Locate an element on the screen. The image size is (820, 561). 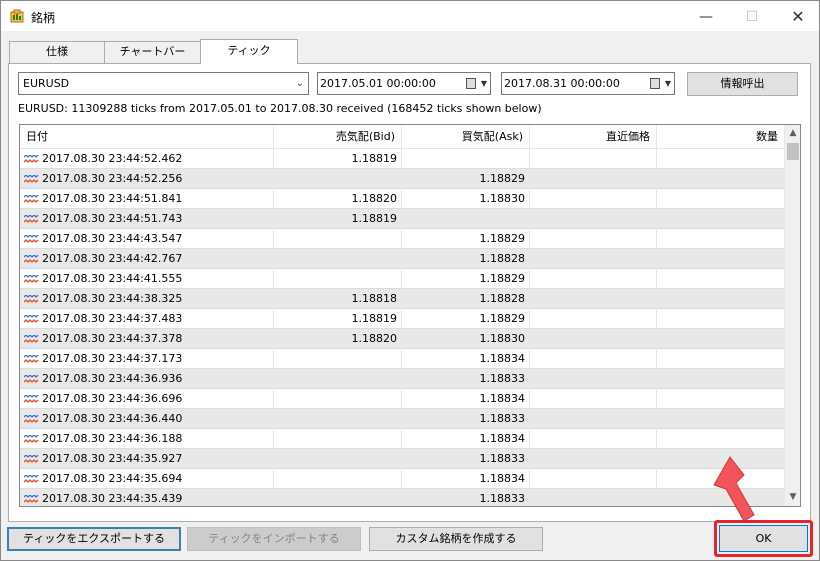
cell-date: 2017.08.30 23:44:36.936 is located at coordinates (147, 379).